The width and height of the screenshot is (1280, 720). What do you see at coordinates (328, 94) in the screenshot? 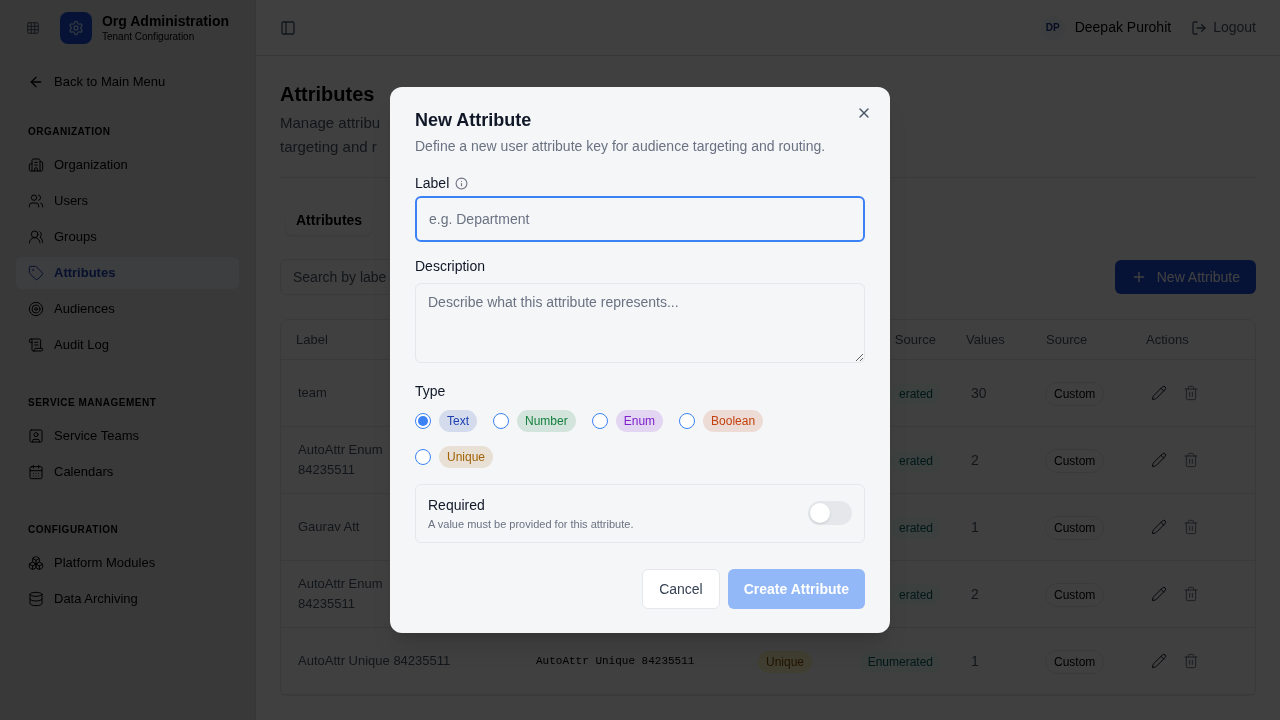
I see `page-title: Attributes` at bounding box center [328, 94].